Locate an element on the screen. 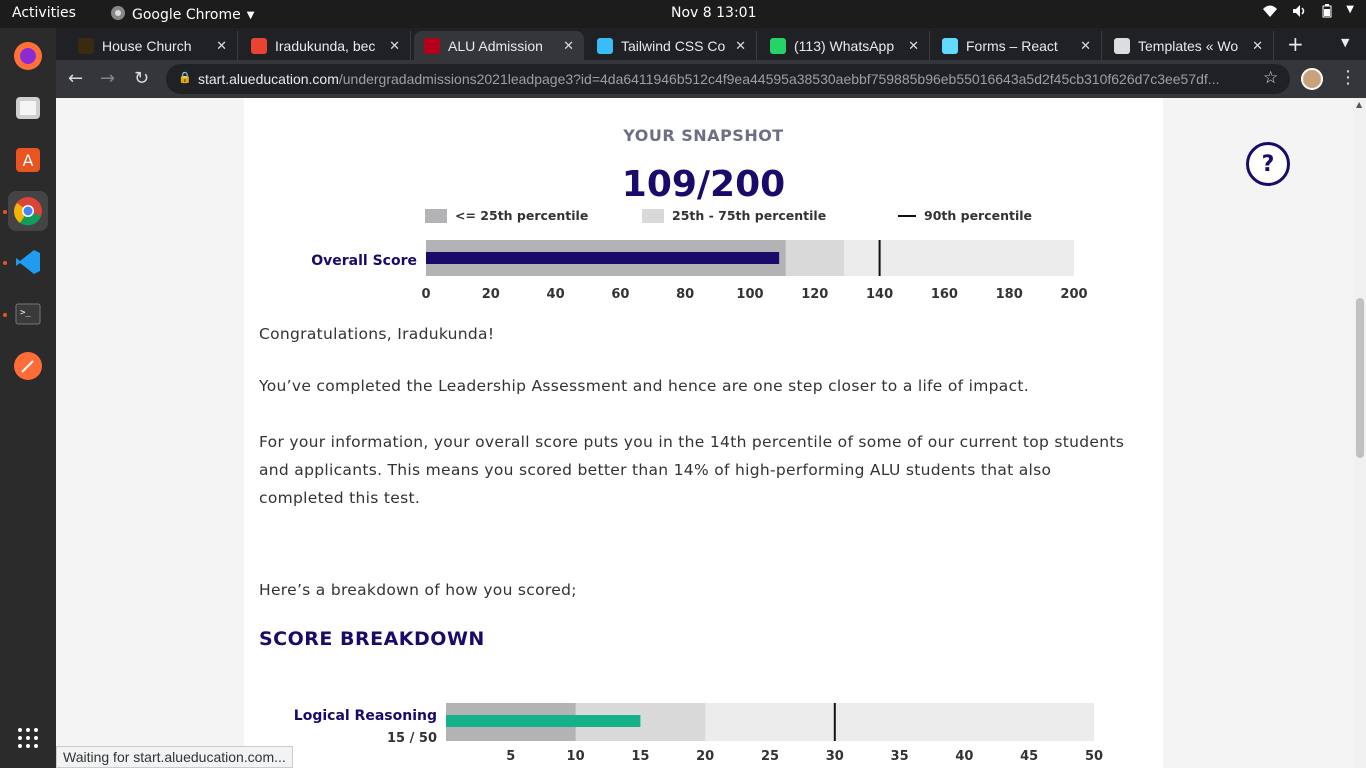 The width and height of the screenshot is (1366, 768). more-menu-icon: ⋮ is located at coordinates (1348, 77).